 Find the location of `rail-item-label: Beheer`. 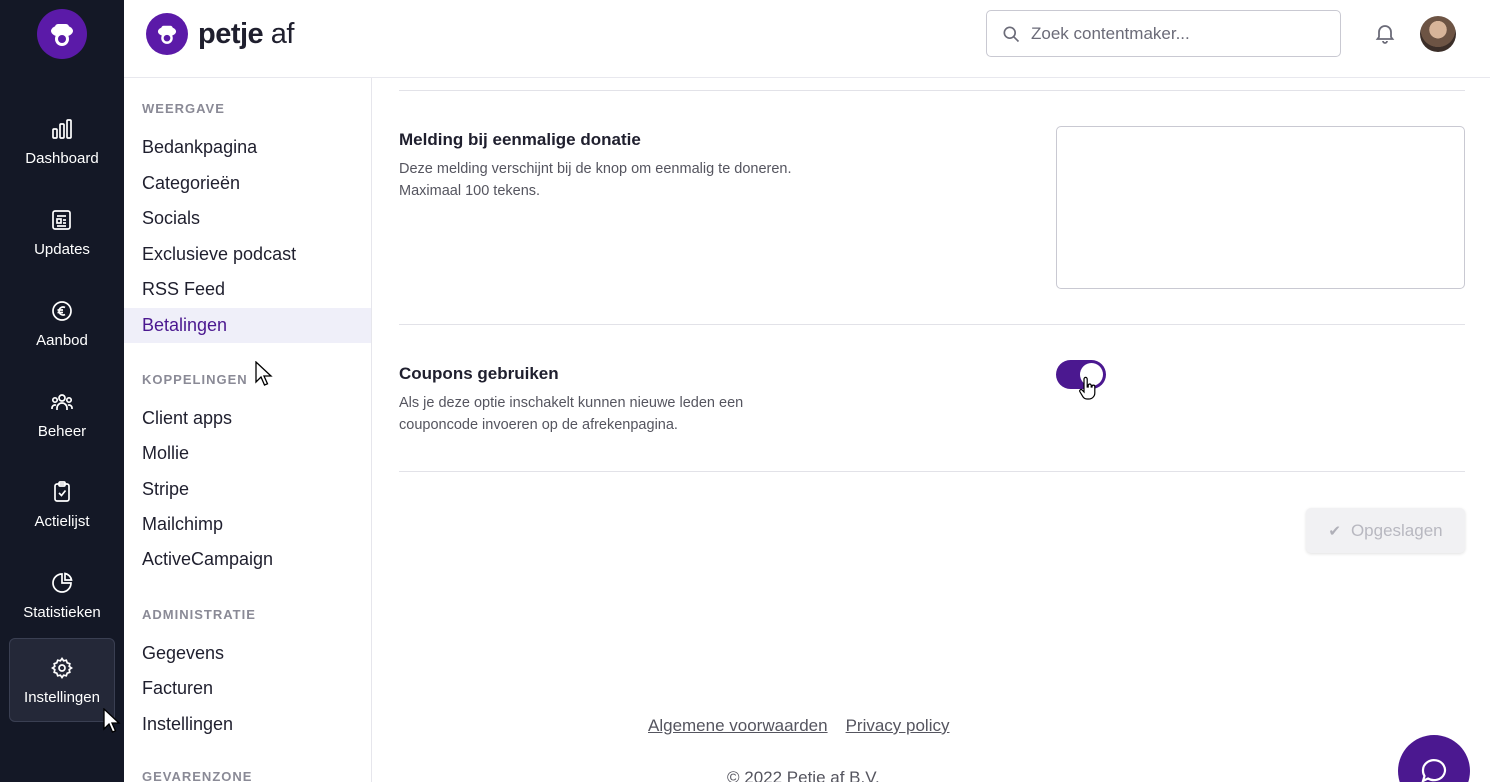

rail-item-label: Beheer is located at coordinates (62, 431).